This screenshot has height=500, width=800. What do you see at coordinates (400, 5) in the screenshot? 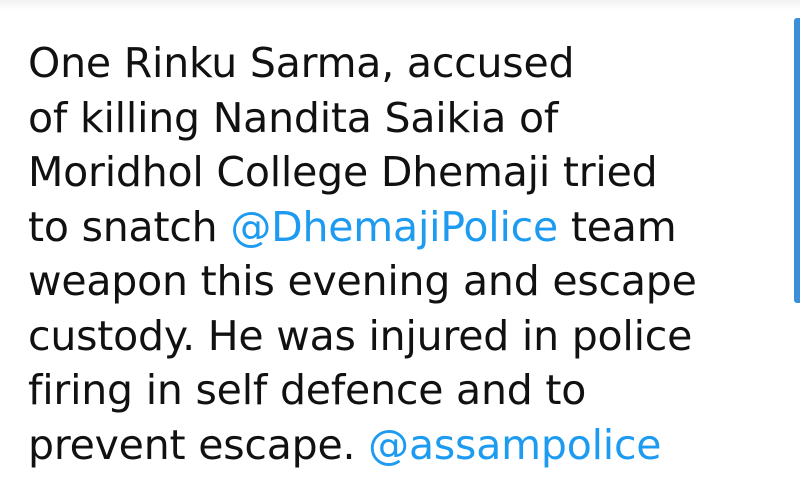
I see `top-edge-fade` at bounding box center [400, 5].